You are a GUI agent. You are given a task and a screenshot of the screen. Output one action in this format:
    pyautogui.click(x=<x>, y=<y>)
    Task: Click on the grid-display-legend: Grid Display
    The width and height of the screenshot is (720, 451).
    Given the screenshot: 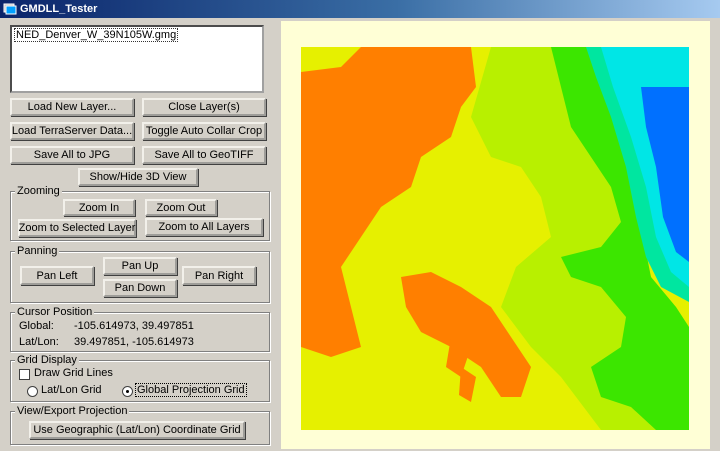 What is the action you would take?
    pyautogui.click(x=47, y=360)
    